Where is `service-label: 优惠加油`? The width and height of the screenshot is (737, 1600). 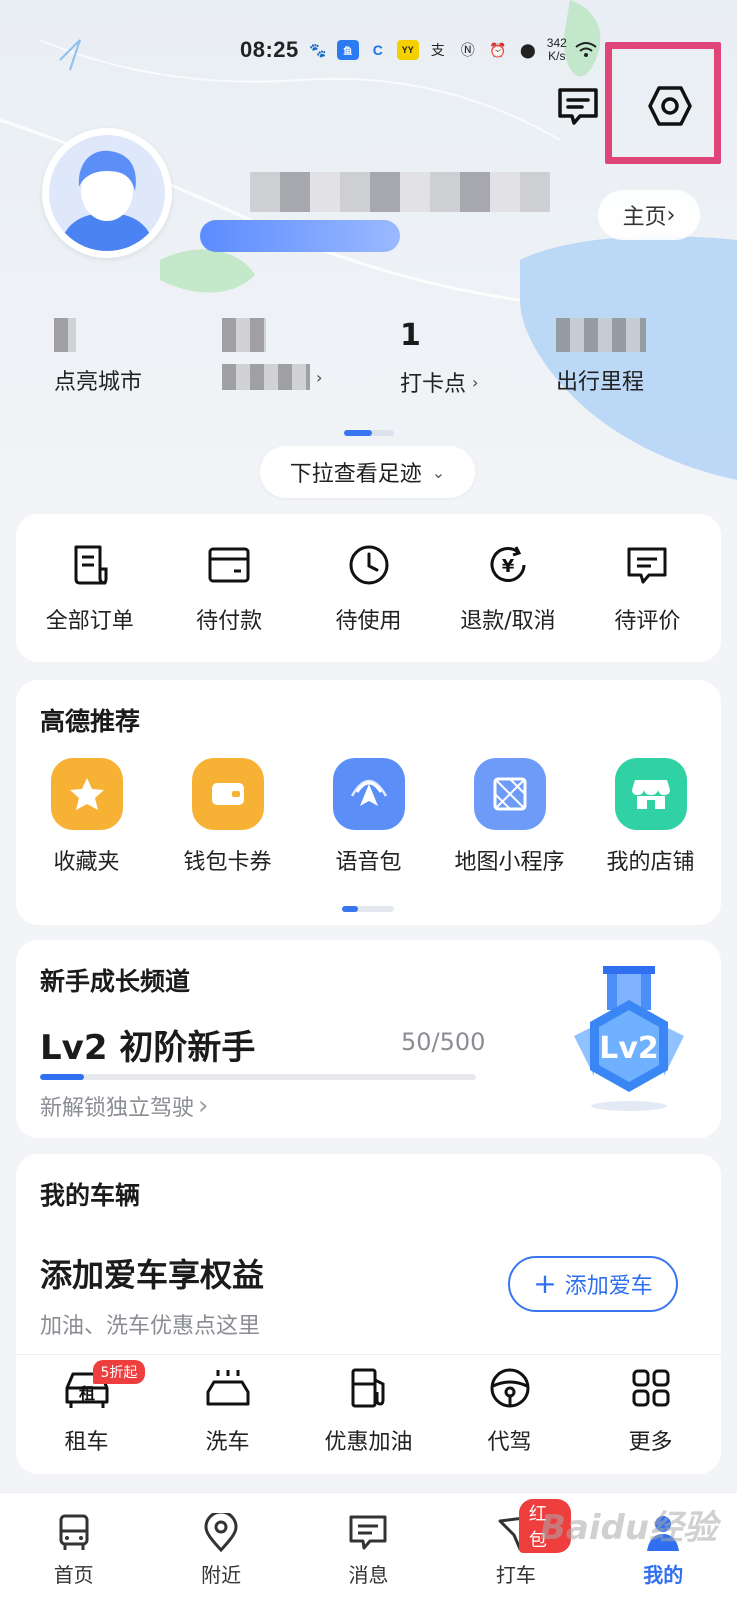 service-label: 优惠加油 is located at coordinates (368, 1442).